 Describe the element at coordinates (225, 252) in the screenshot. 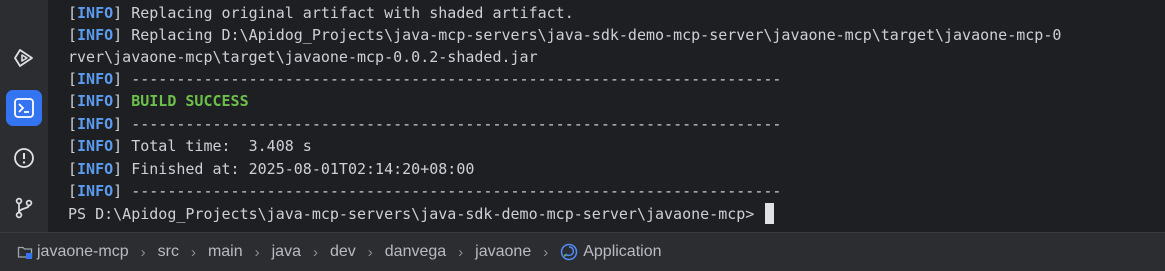

I see `breadcrumb-item-main: main` at that location.